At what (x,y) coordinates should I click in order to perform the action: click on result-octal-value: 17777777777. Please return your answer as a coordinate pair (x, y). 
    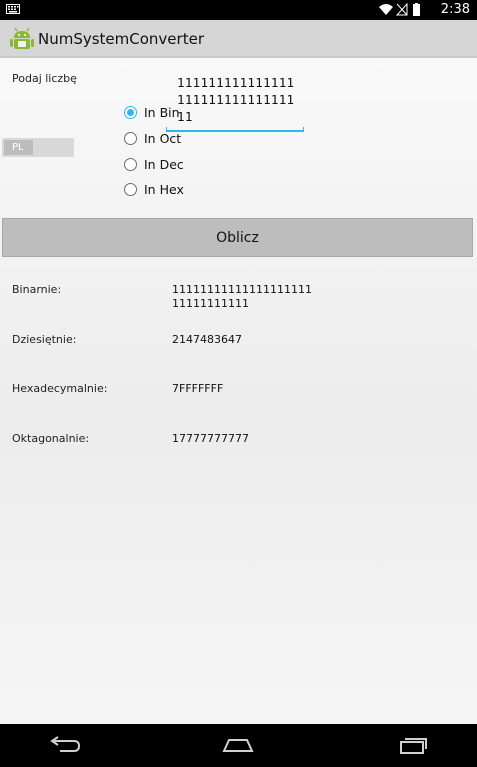
    Looking at the image, I should click on (210, 438).